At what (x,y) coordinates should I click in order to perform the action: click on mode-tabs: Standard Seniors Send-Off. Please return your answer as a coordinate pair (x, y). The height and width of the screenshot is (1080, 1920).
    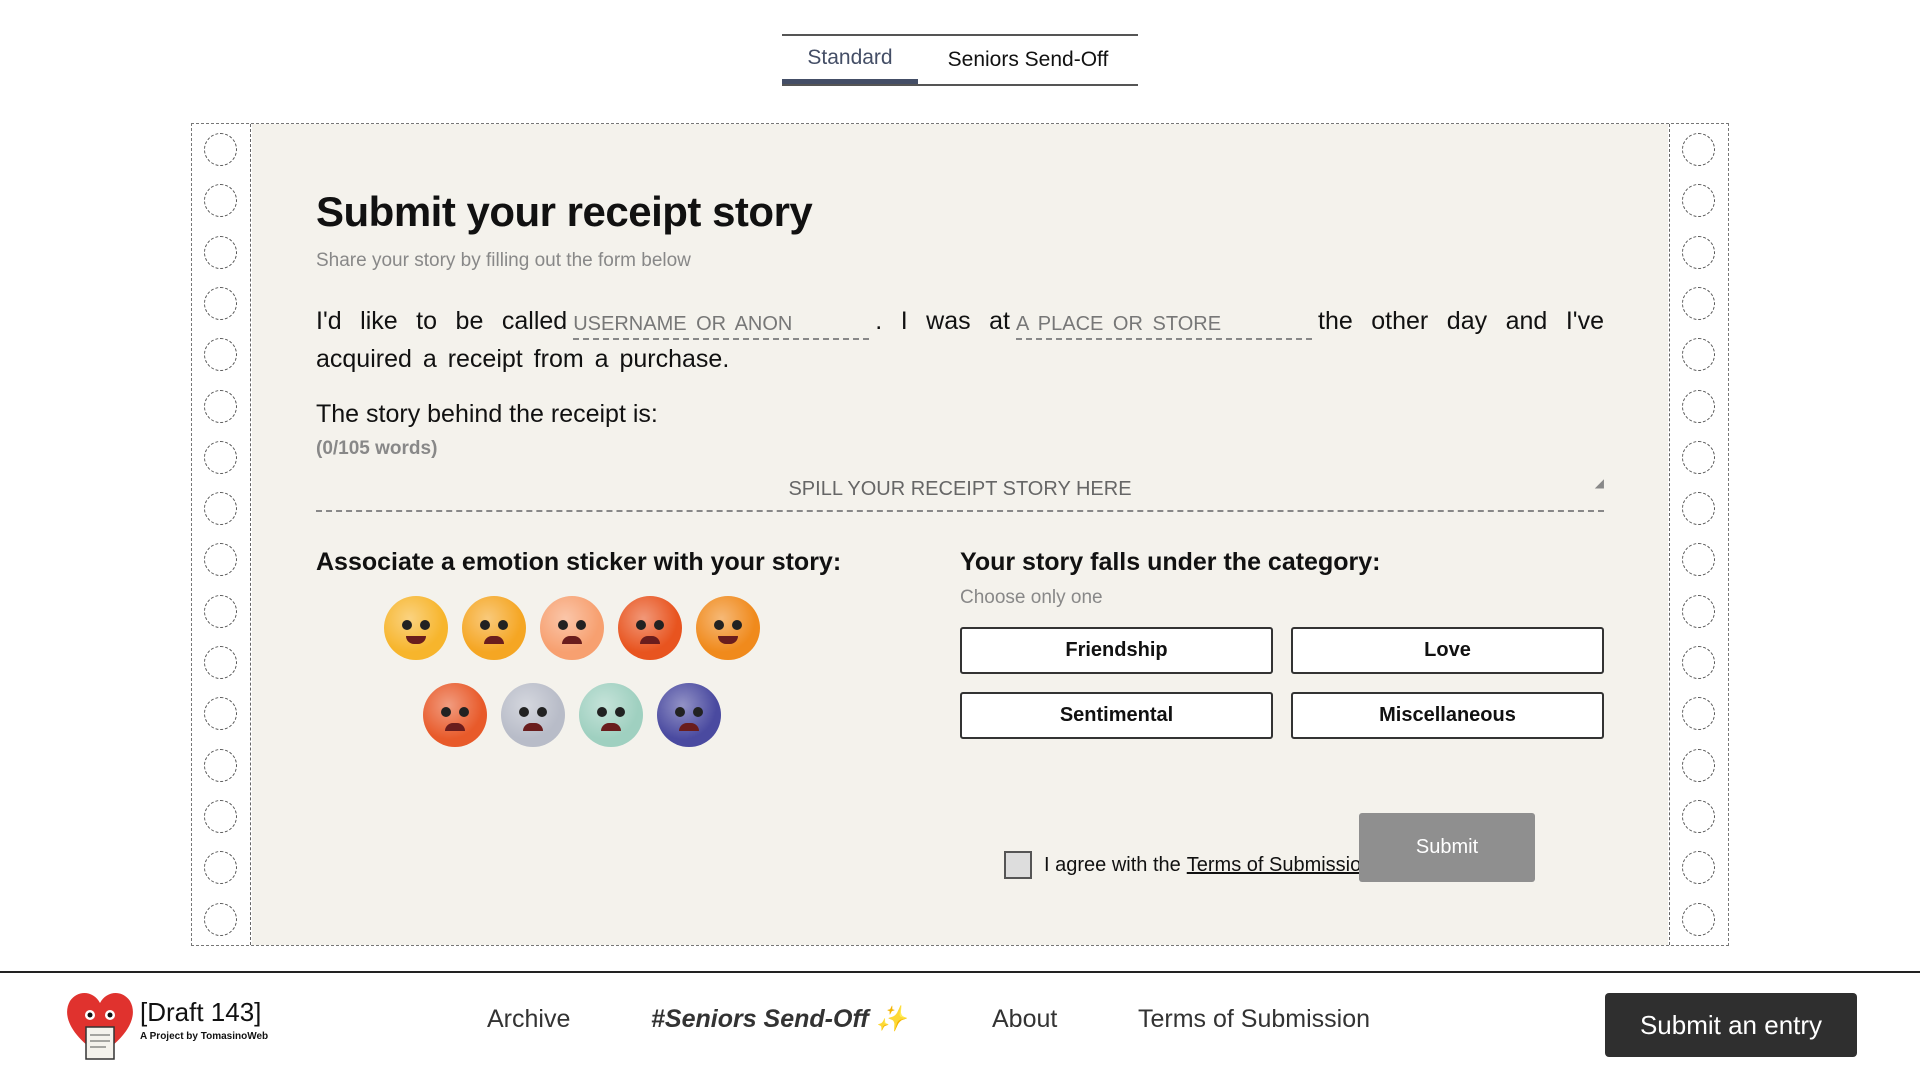
    Looking at the image, I should click on (960, 60).